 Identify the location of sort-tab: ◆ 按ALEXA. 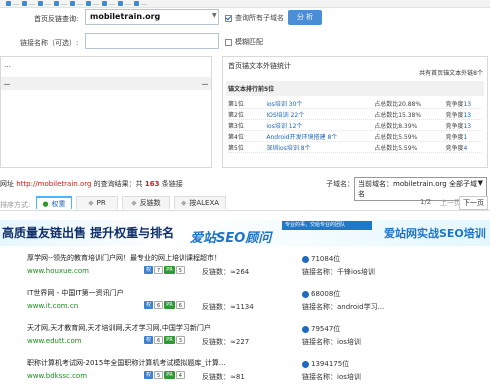
(200, 202).